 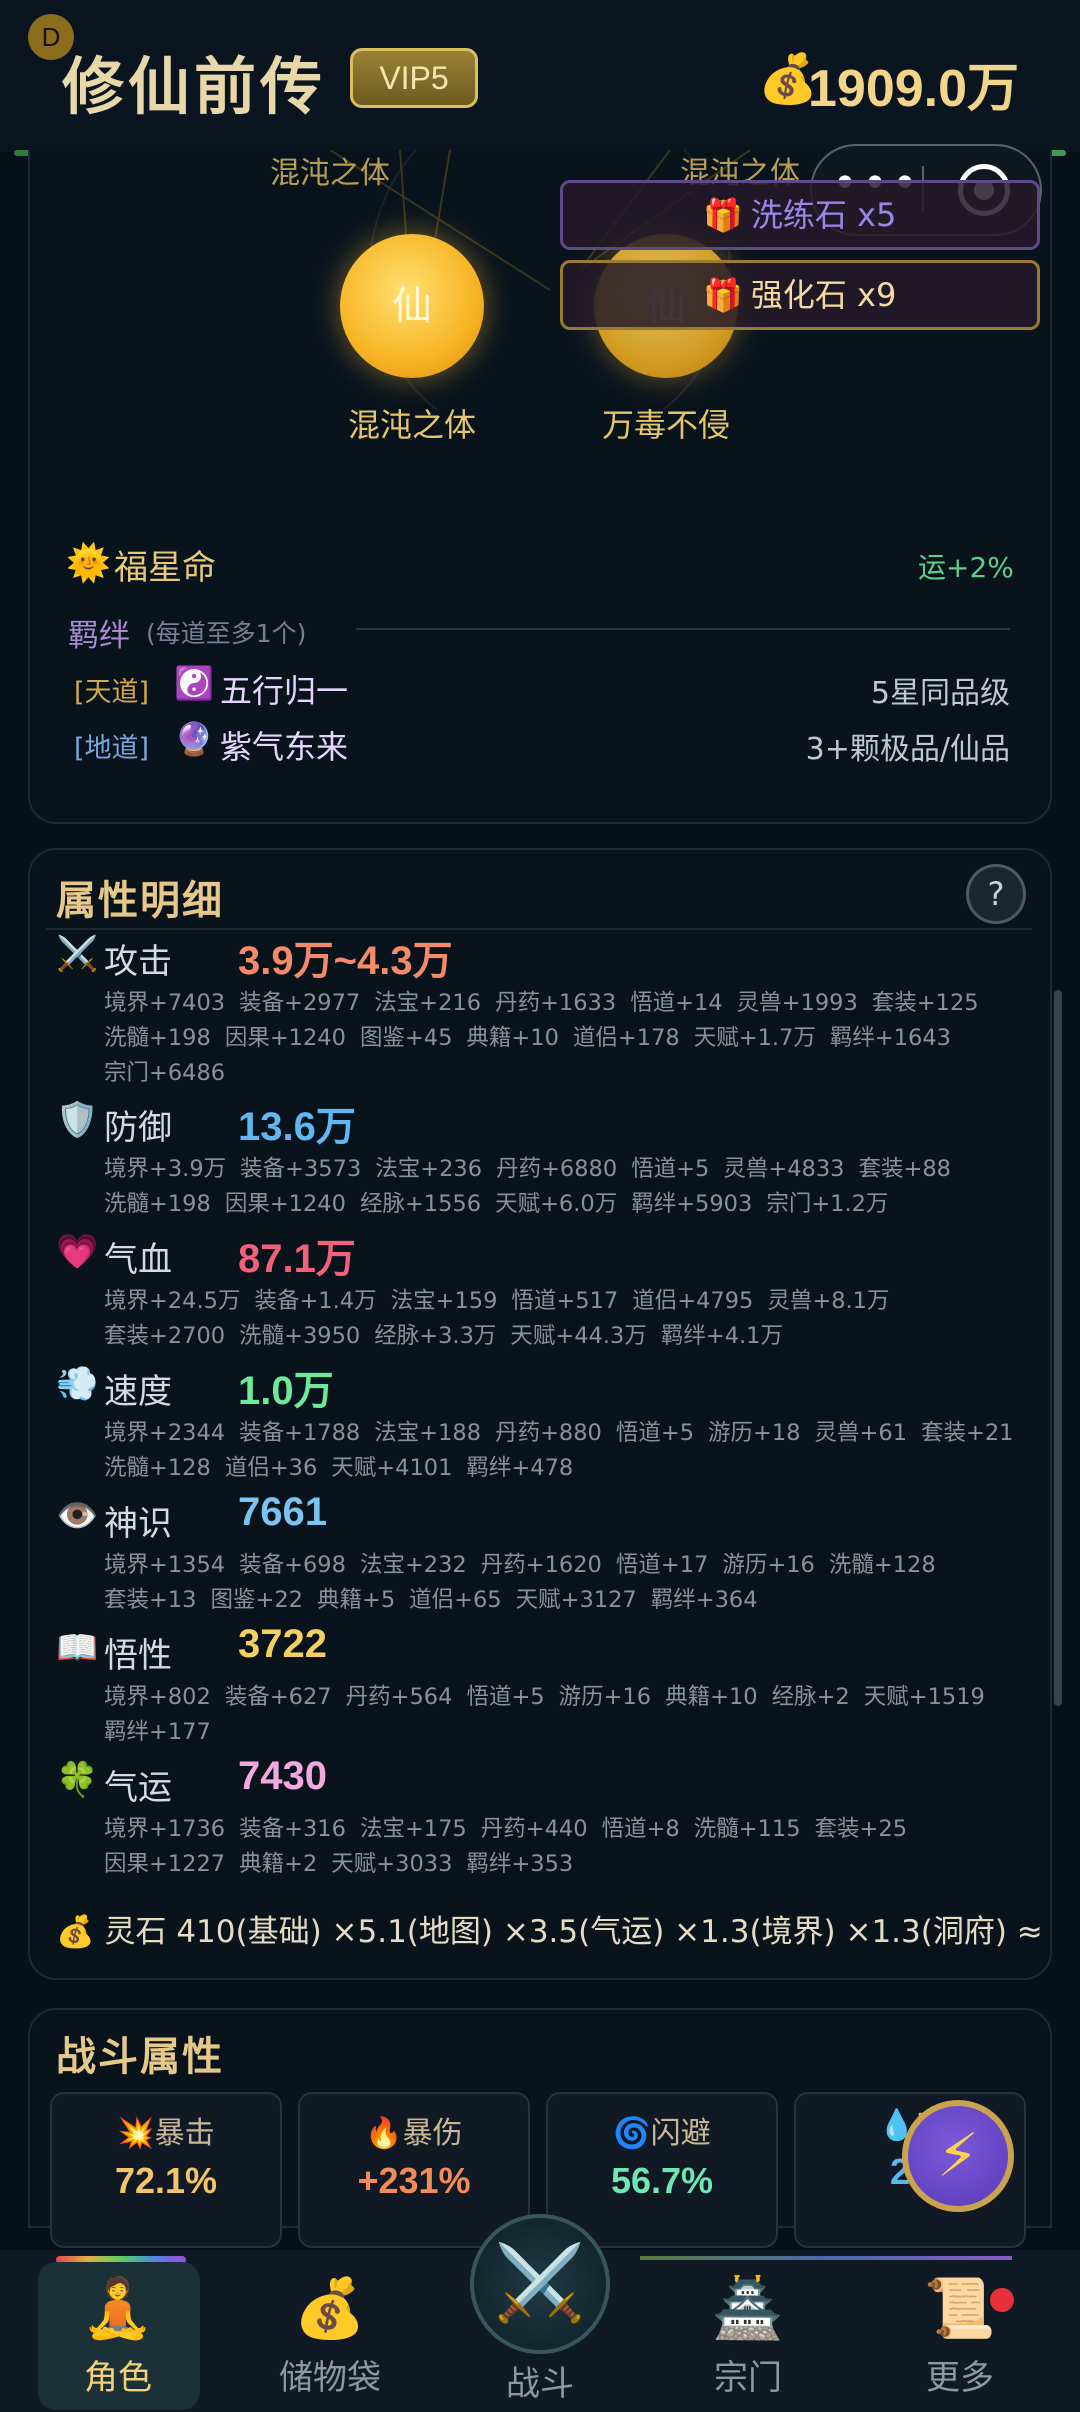 What do you see at coordinates (282, 1644) in the screenshot?
I see `attribute-value: 3722` at bounding box center [282, 1644].